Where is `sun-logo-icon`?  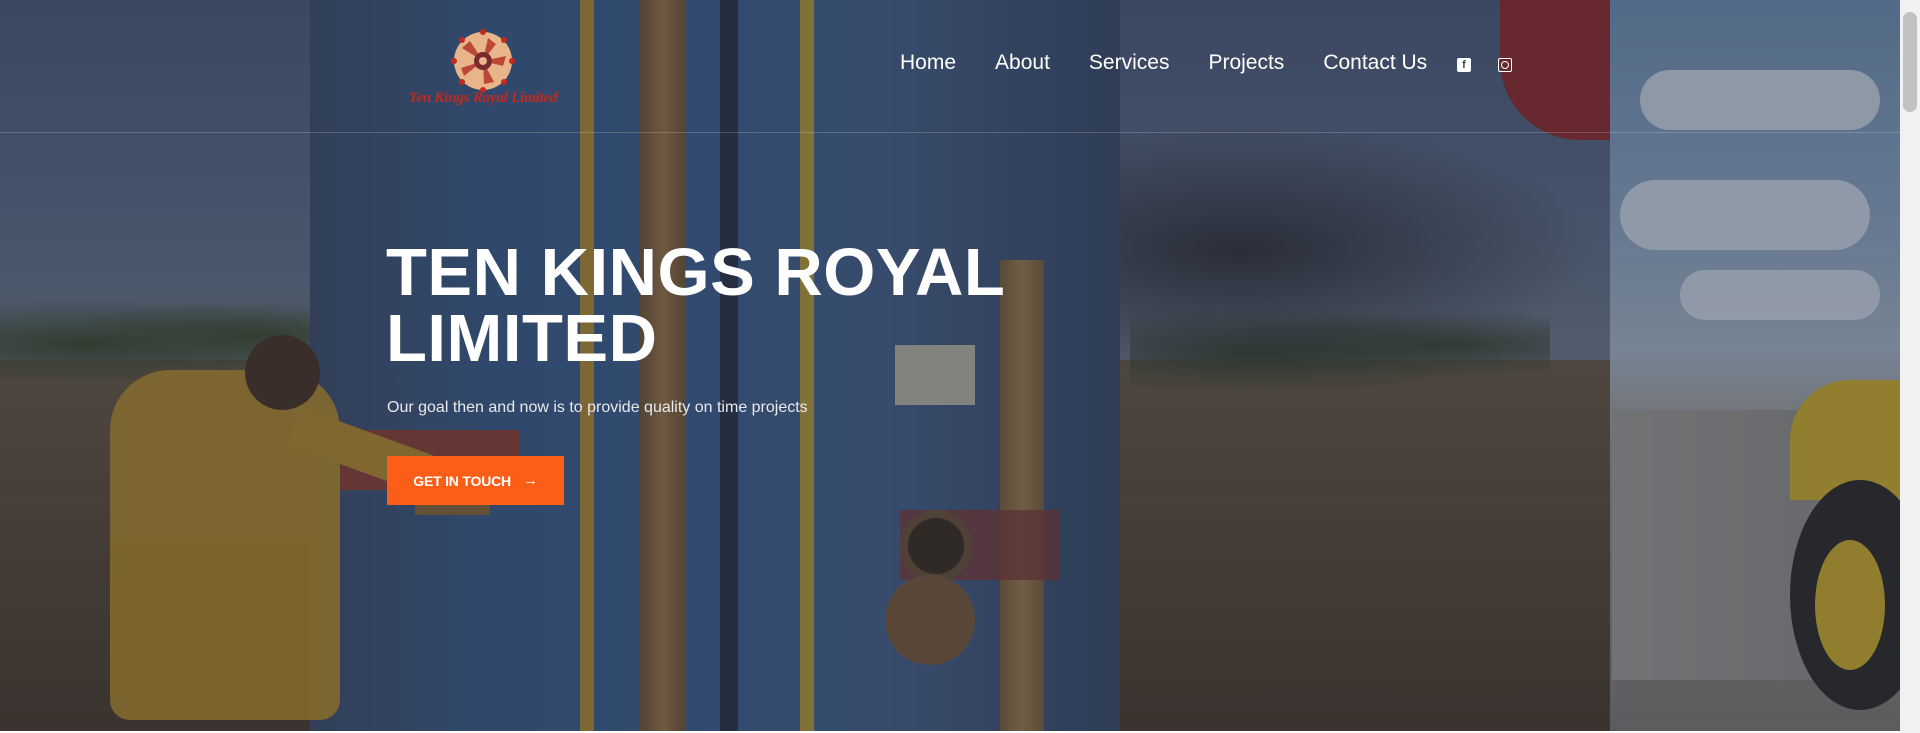 sun-logo-icon is located at coordinates (483, 61).